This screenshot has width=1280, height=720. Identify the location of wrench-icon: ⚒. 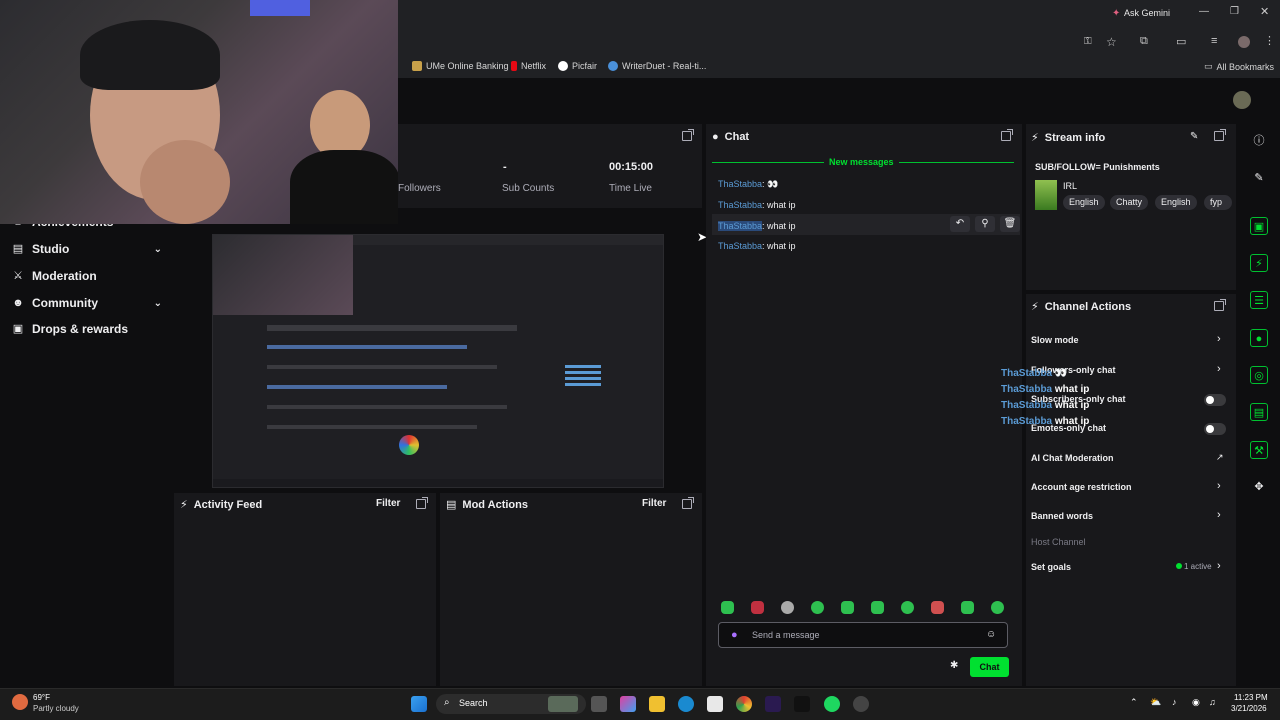
(1259, 450).